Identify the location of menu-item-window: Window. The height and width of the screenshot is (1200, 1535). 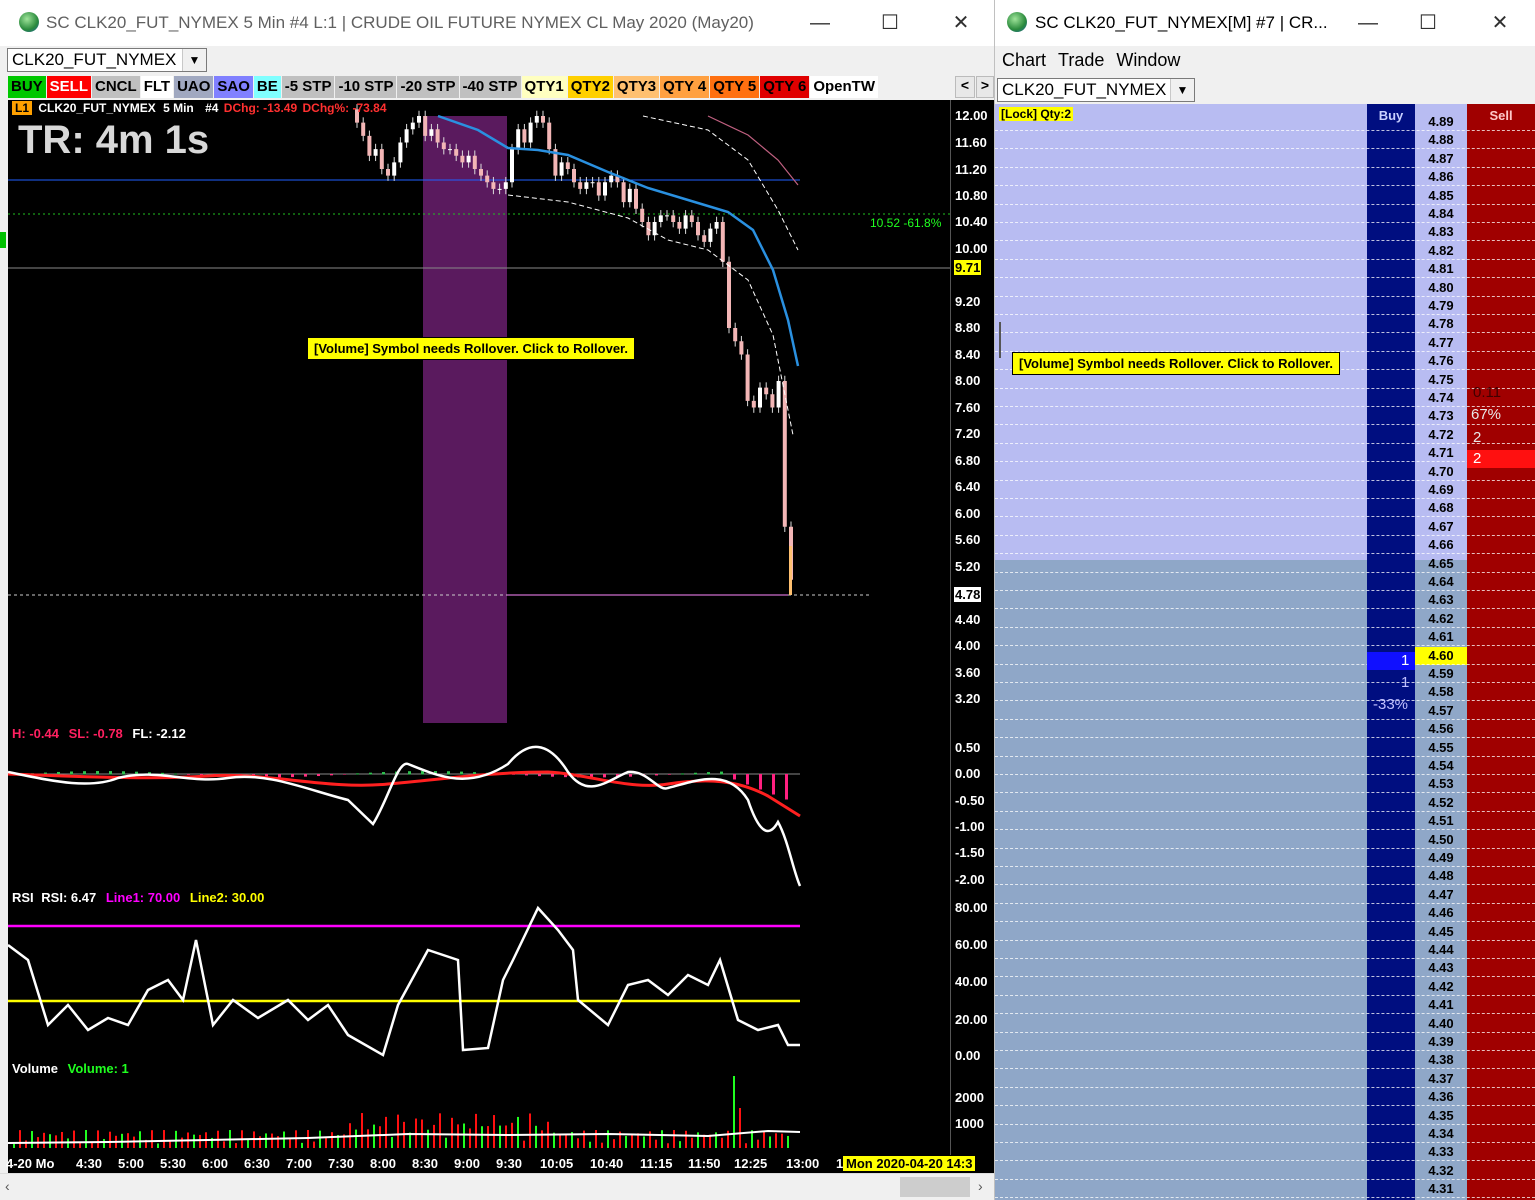
(1148, 63).